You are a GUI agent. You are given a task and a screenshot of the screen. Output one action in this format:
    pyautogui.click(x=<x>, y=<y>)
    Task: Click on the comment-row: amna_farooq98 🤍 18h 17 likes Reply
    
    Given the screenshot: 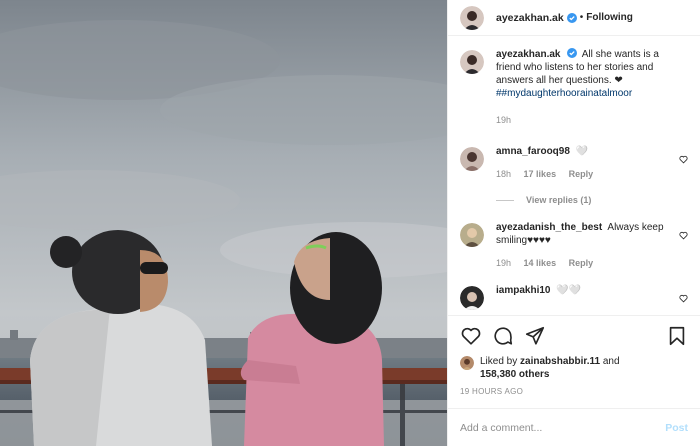 What is the action you would take?
    pyautogui.click(x=574, y=163)
    